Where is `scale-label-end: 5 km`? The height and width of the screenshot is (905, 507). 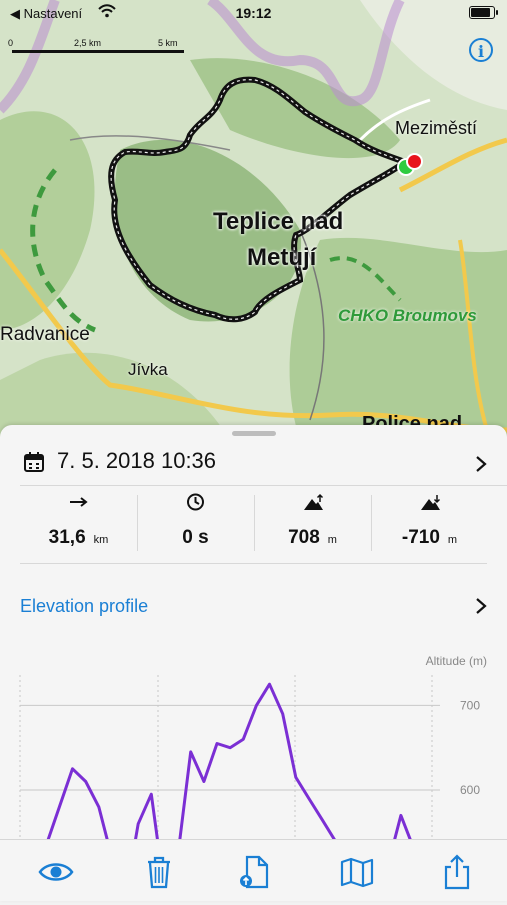 scale-label-end: 5 km is located at coordinates (168, 43).